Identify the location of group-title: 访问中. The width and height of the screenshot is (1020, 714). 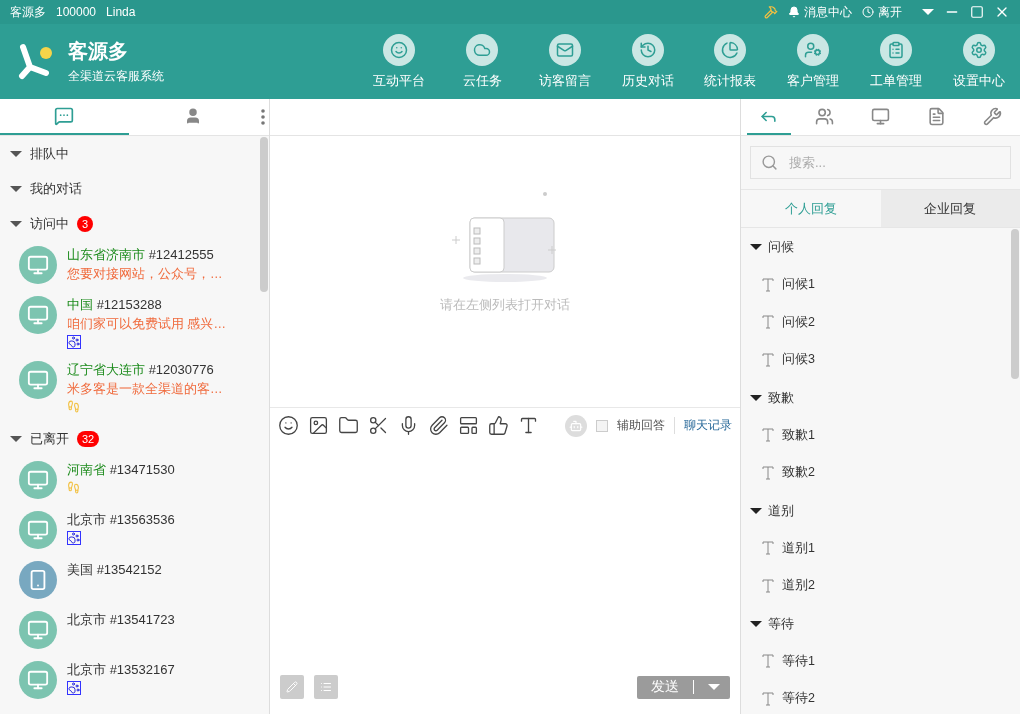
(49, 223).